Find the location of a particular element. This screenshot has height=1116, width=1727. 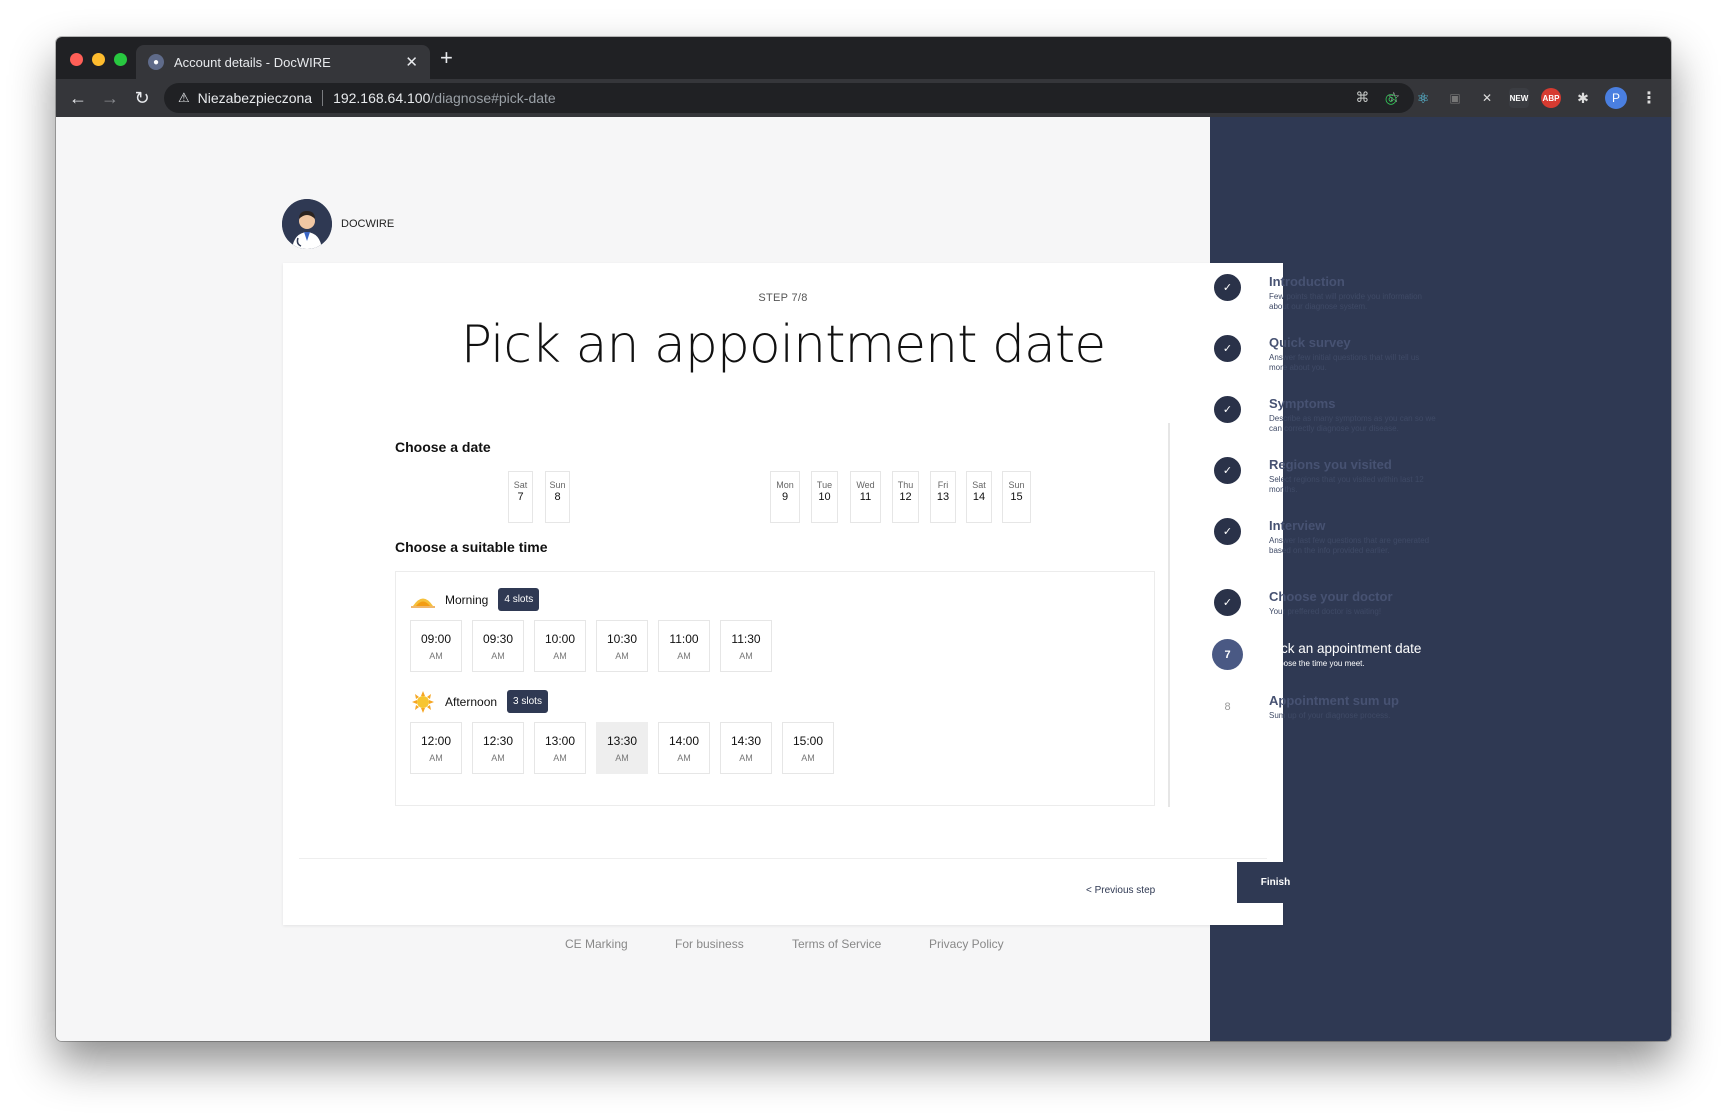

time-slot-selected: 13:30 AM is located at coordinates (622, 748).